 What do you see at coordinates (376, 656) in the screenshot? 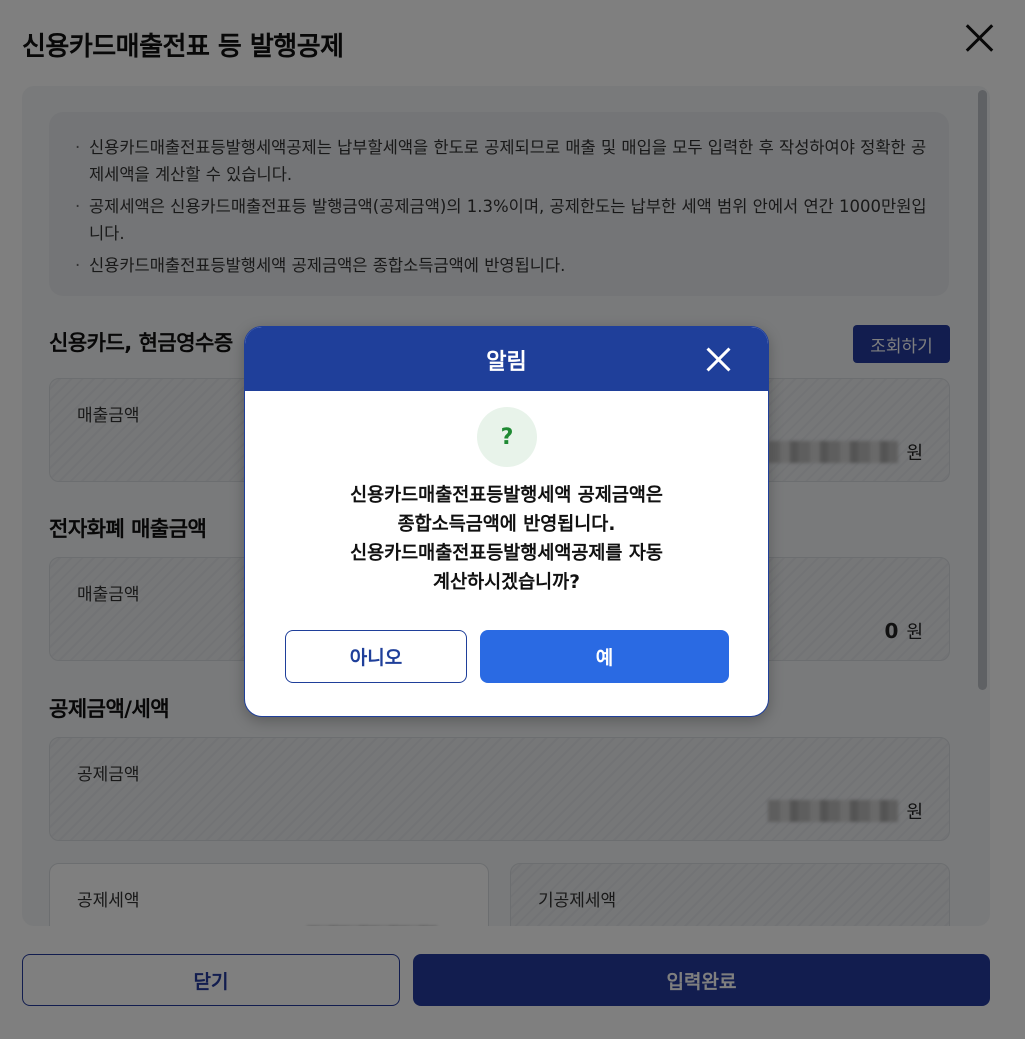
I see `no-button: 아니오` at bounding box center [376, 656].